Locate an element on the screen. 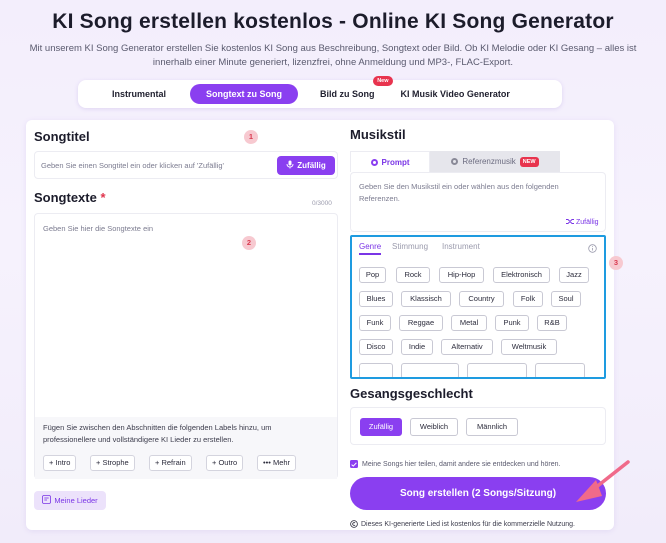  copyright-icon is located at coordinates (354, 524).